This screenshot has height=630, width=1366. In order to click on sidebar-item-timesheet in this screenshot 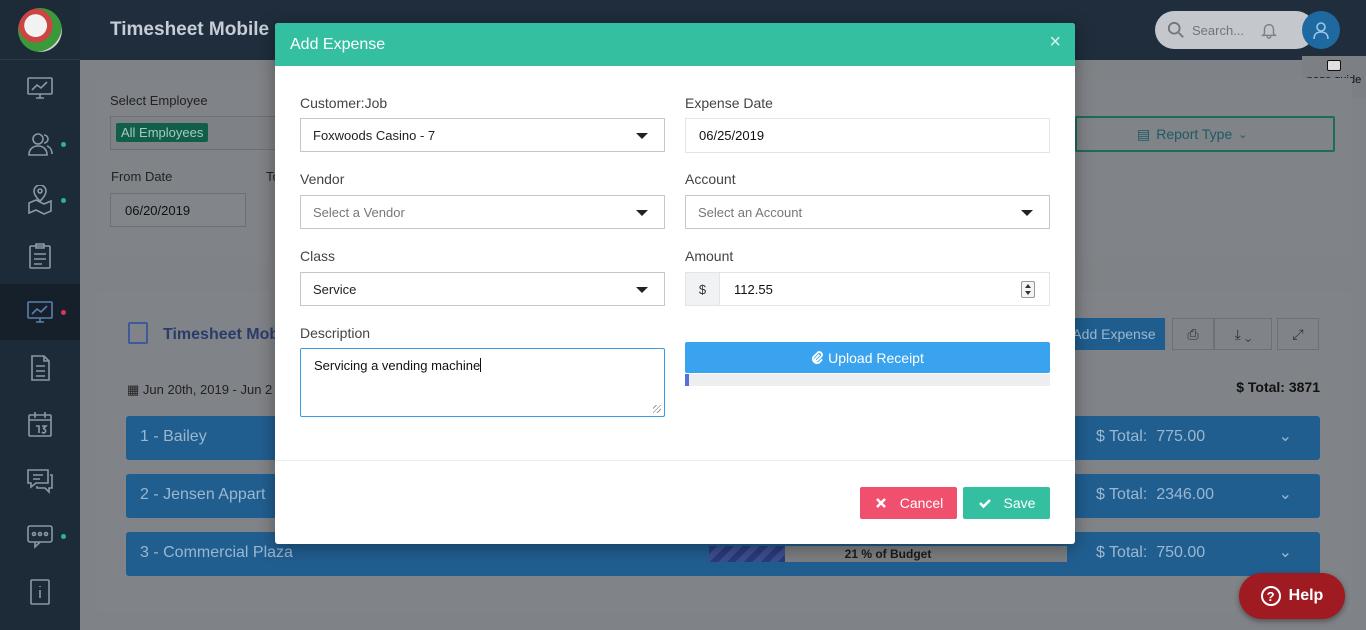, I will do `click(40, 256)`.